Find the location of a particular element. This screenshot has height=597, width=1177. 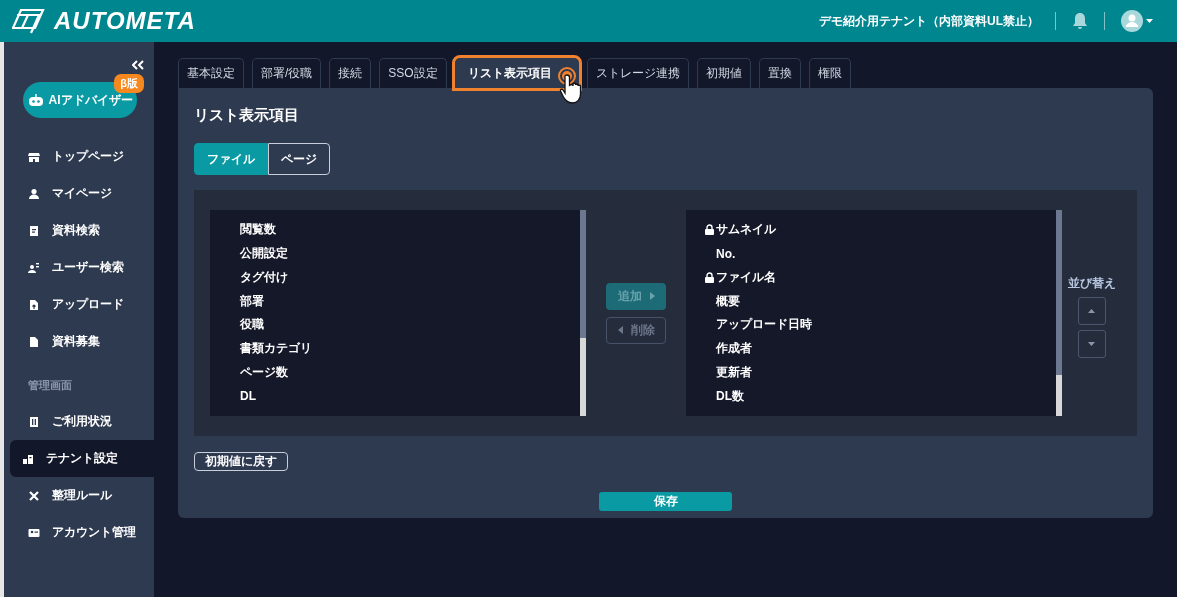

tab: 権限 is located at coordinates (829, 73).